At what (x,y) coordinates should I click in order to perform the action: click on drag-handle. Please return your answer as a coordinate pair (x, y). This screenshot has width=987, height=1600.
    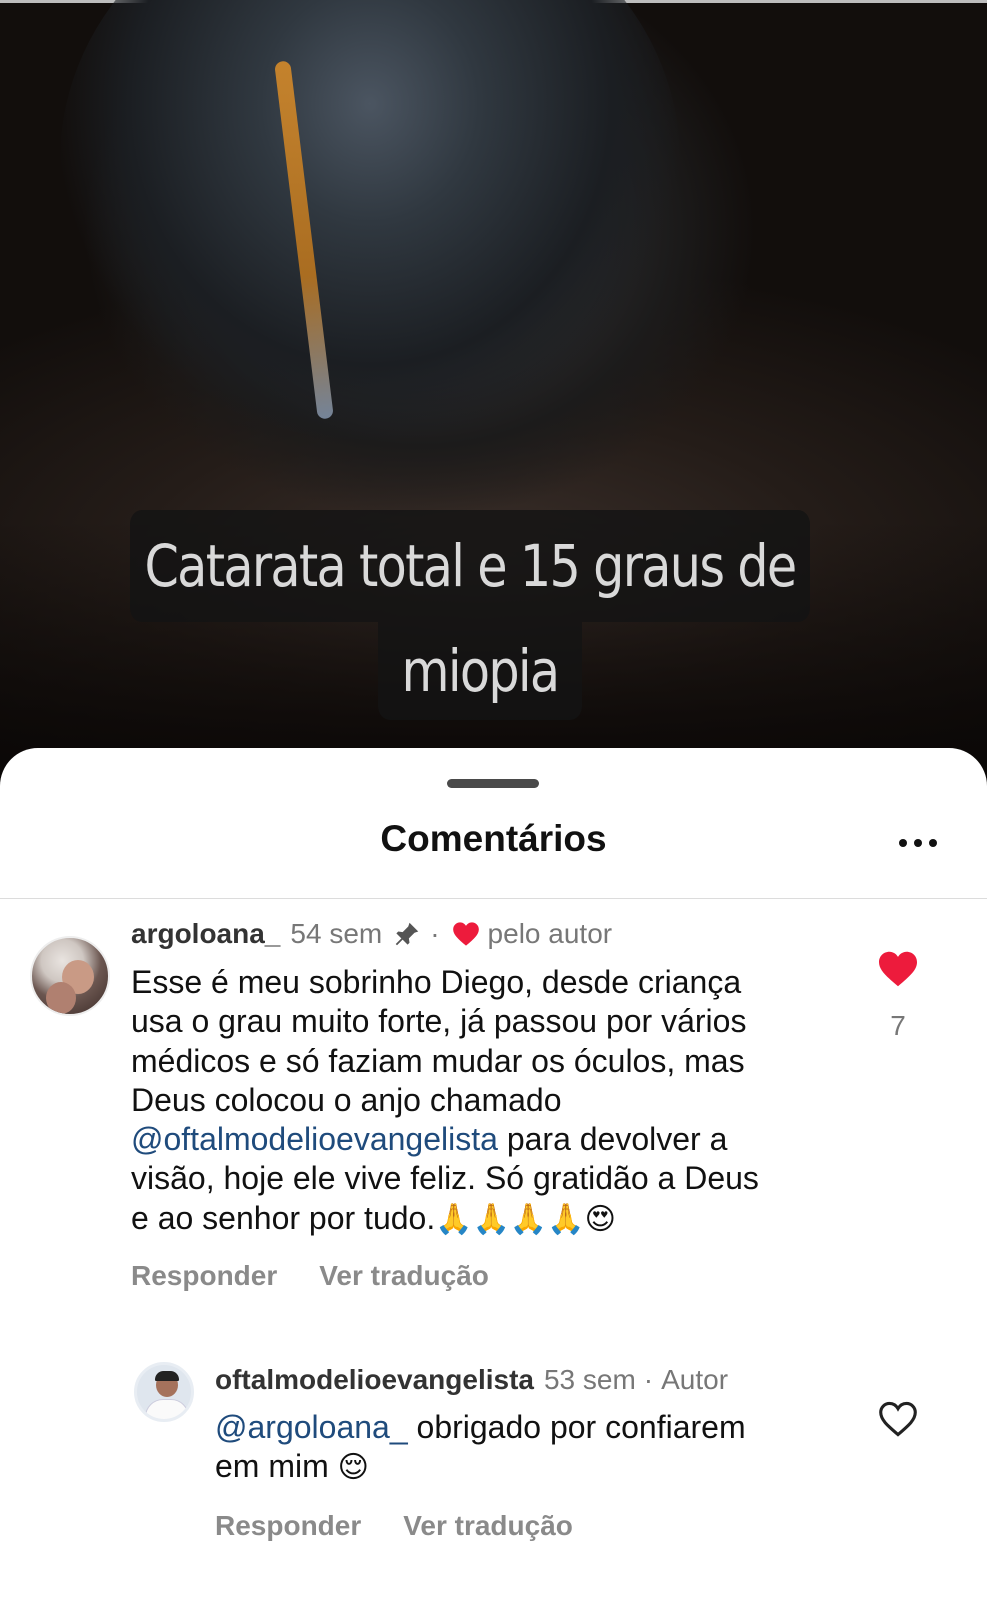
    Looking at the image, I should click on (493, 783).